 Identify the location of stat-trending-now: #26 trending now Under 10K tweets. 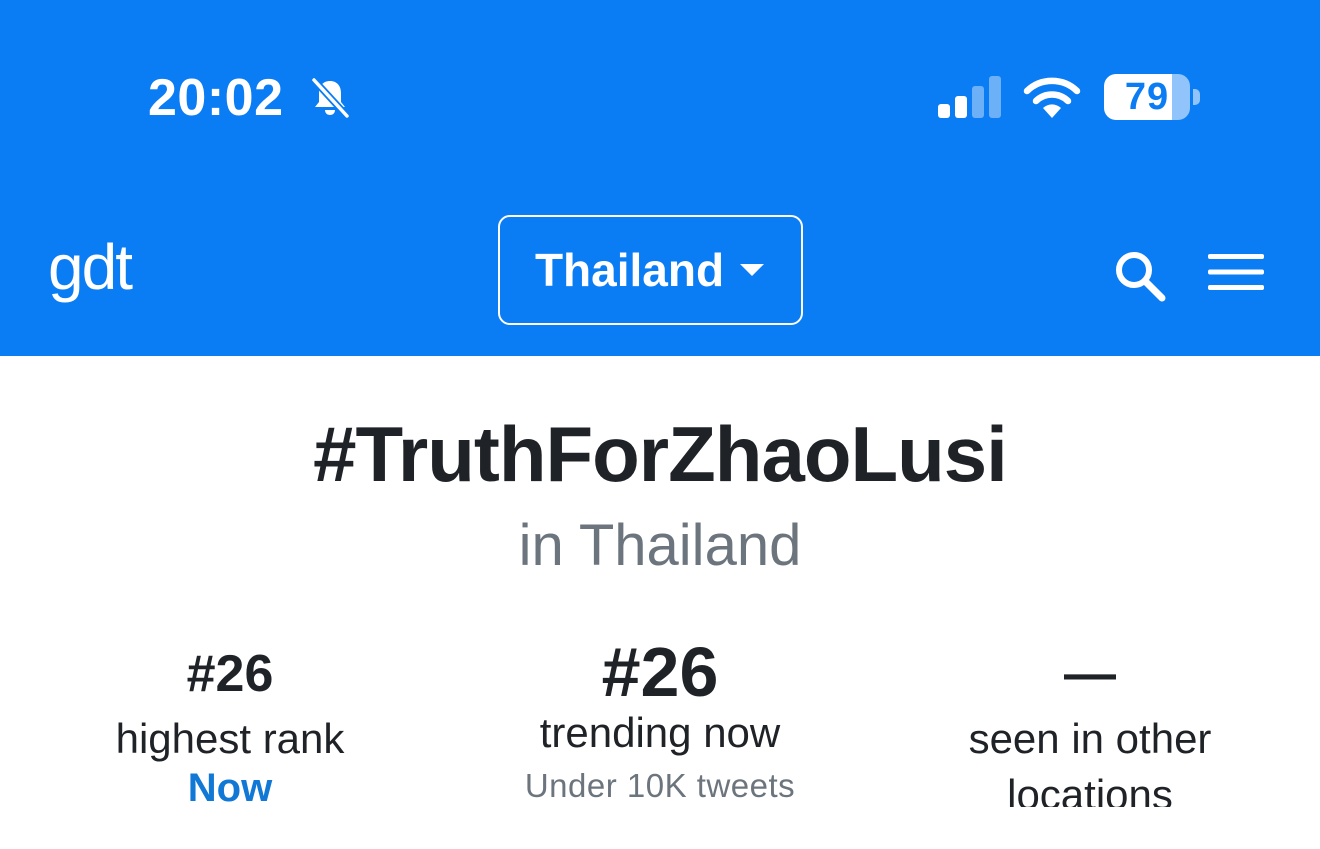
(660, 722).